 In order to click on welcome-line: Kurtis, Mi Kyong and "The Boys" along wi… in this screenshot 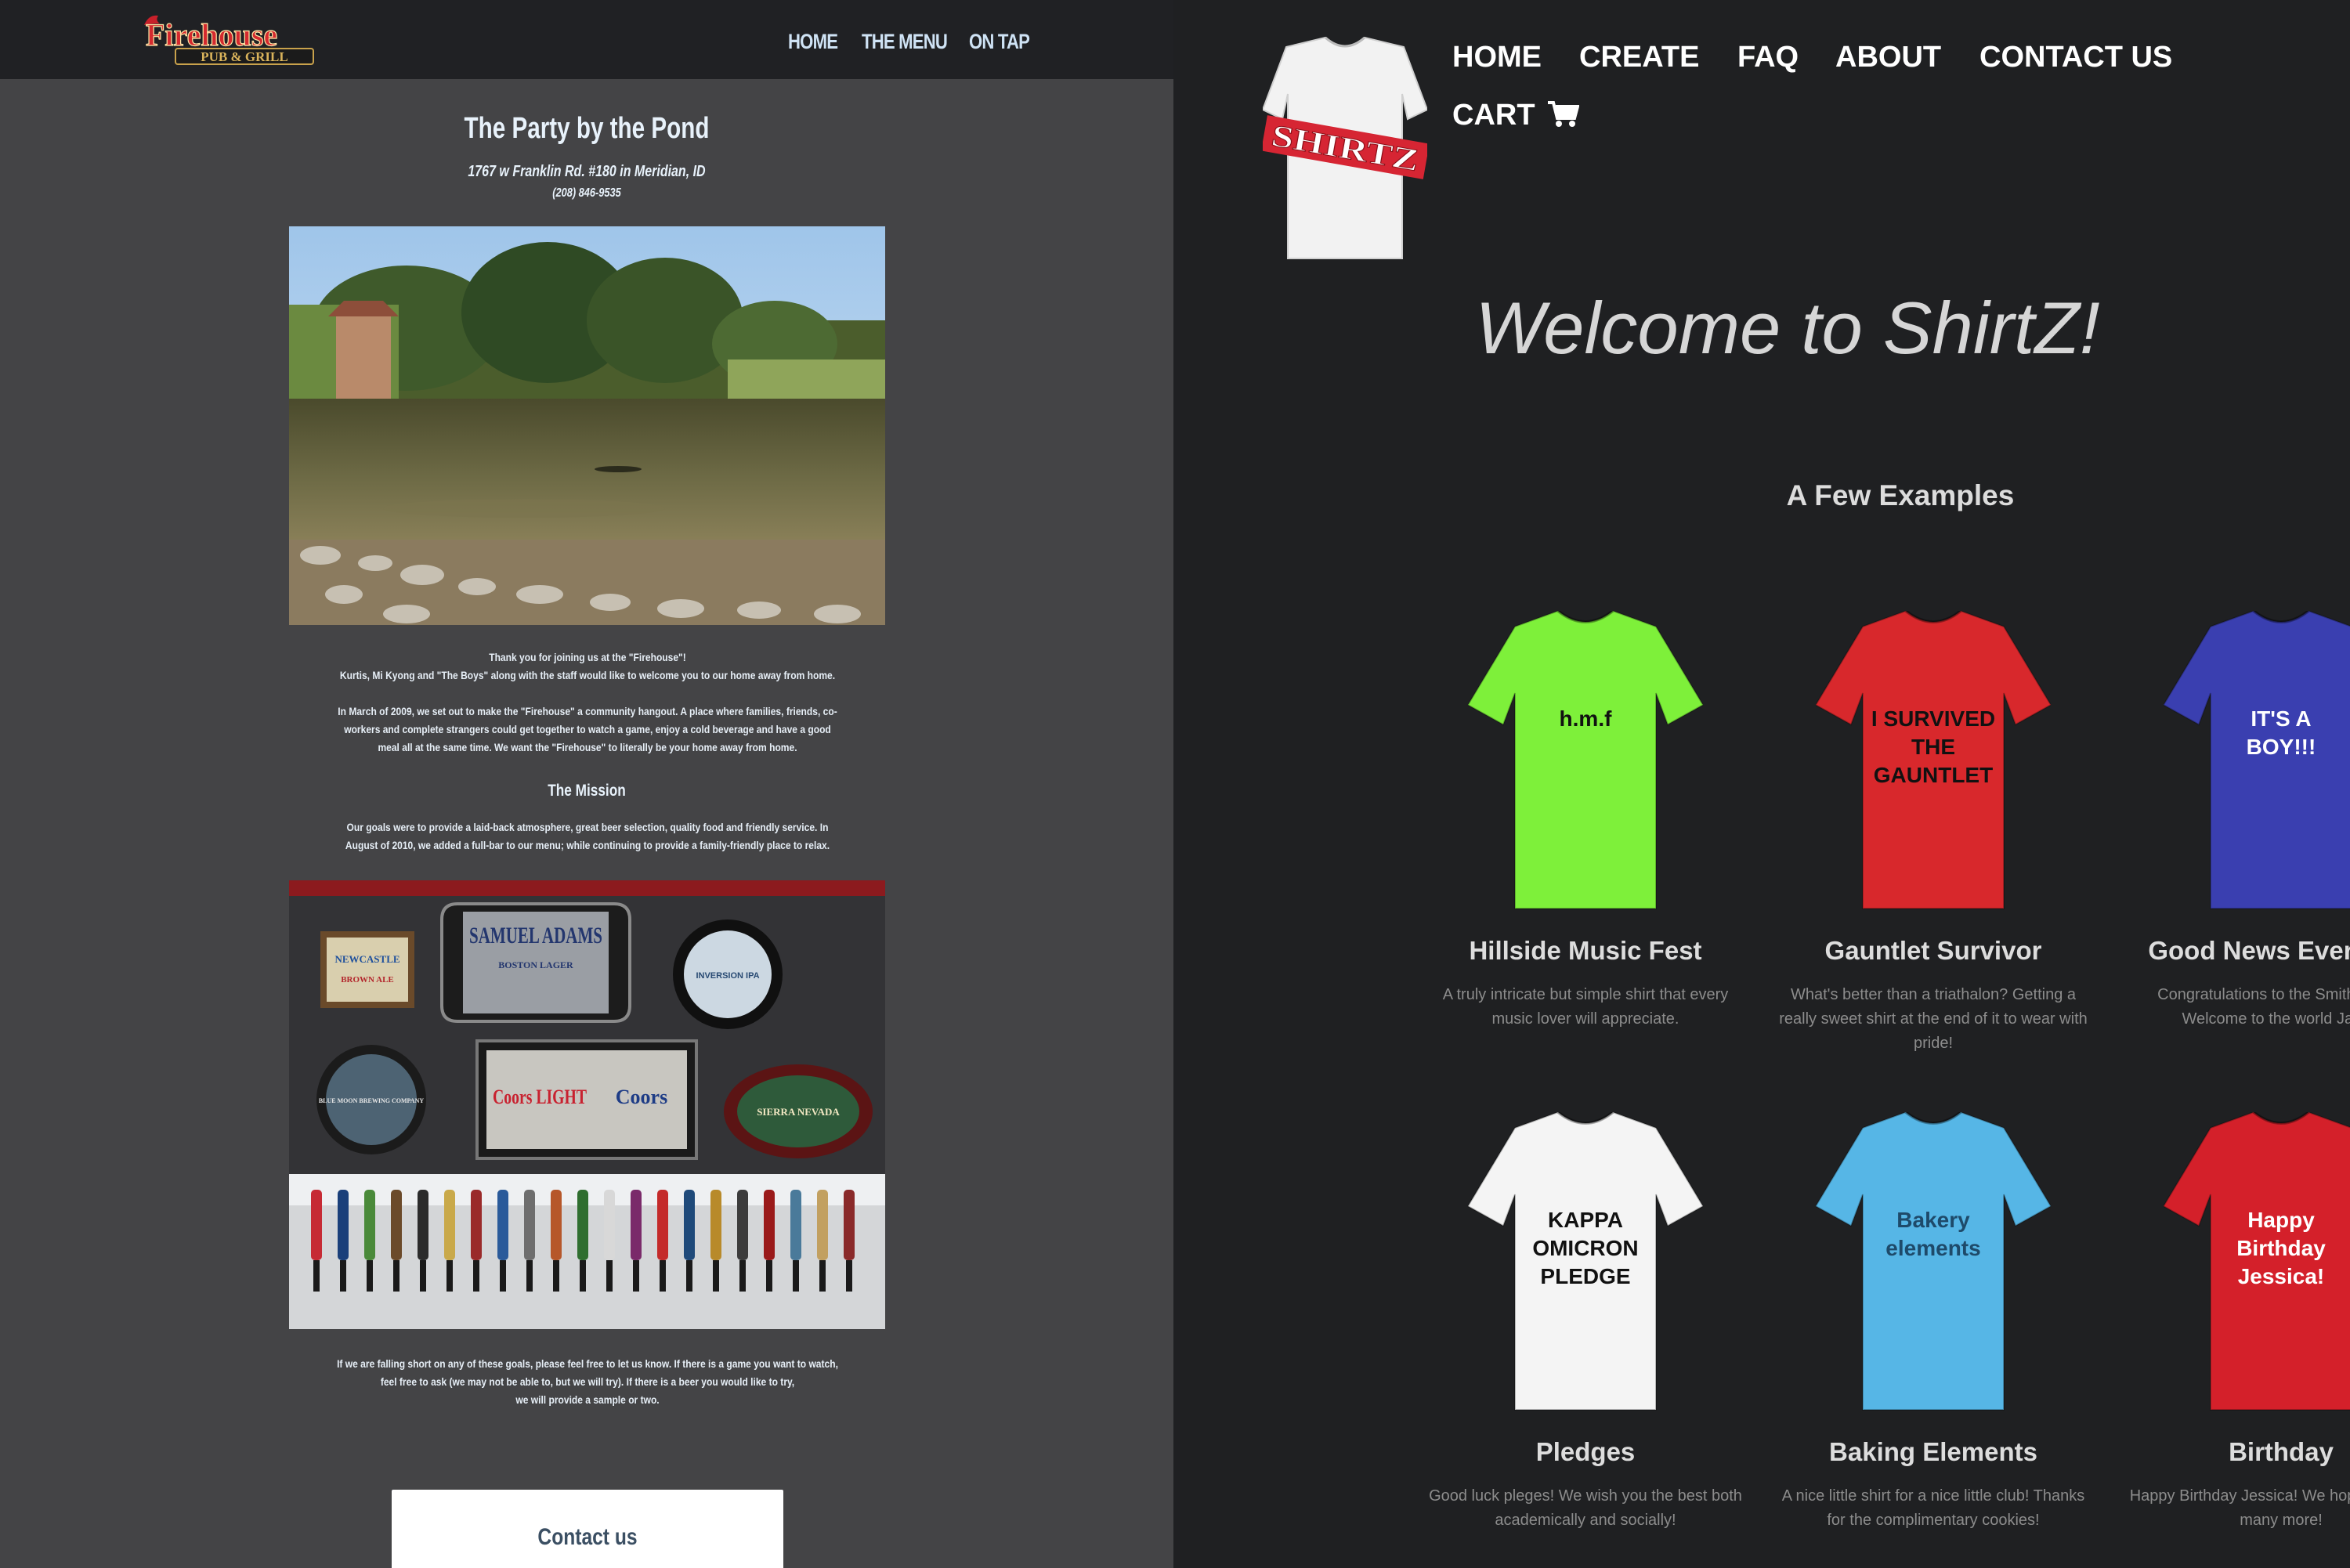, I will do `click(587, 675)`.